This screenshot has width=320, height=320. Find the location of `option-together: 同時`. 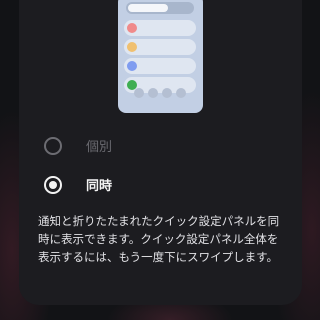

option-together: 同時 is located at coordinates (144, 185).